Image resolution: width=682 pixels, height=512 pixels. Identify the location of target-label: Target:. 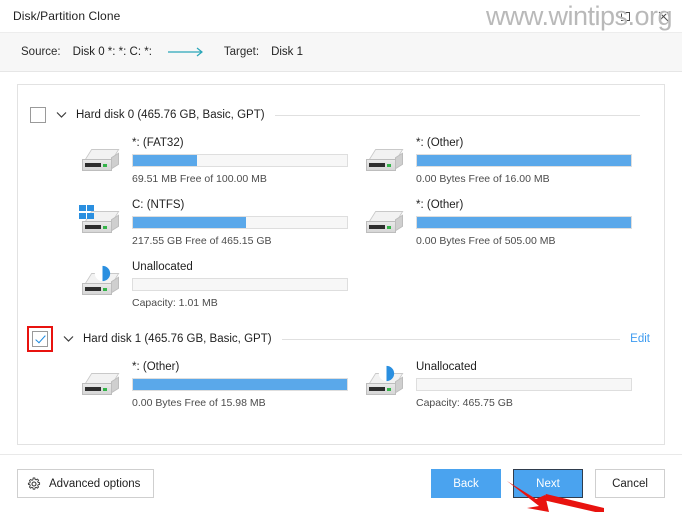
(241, 52).